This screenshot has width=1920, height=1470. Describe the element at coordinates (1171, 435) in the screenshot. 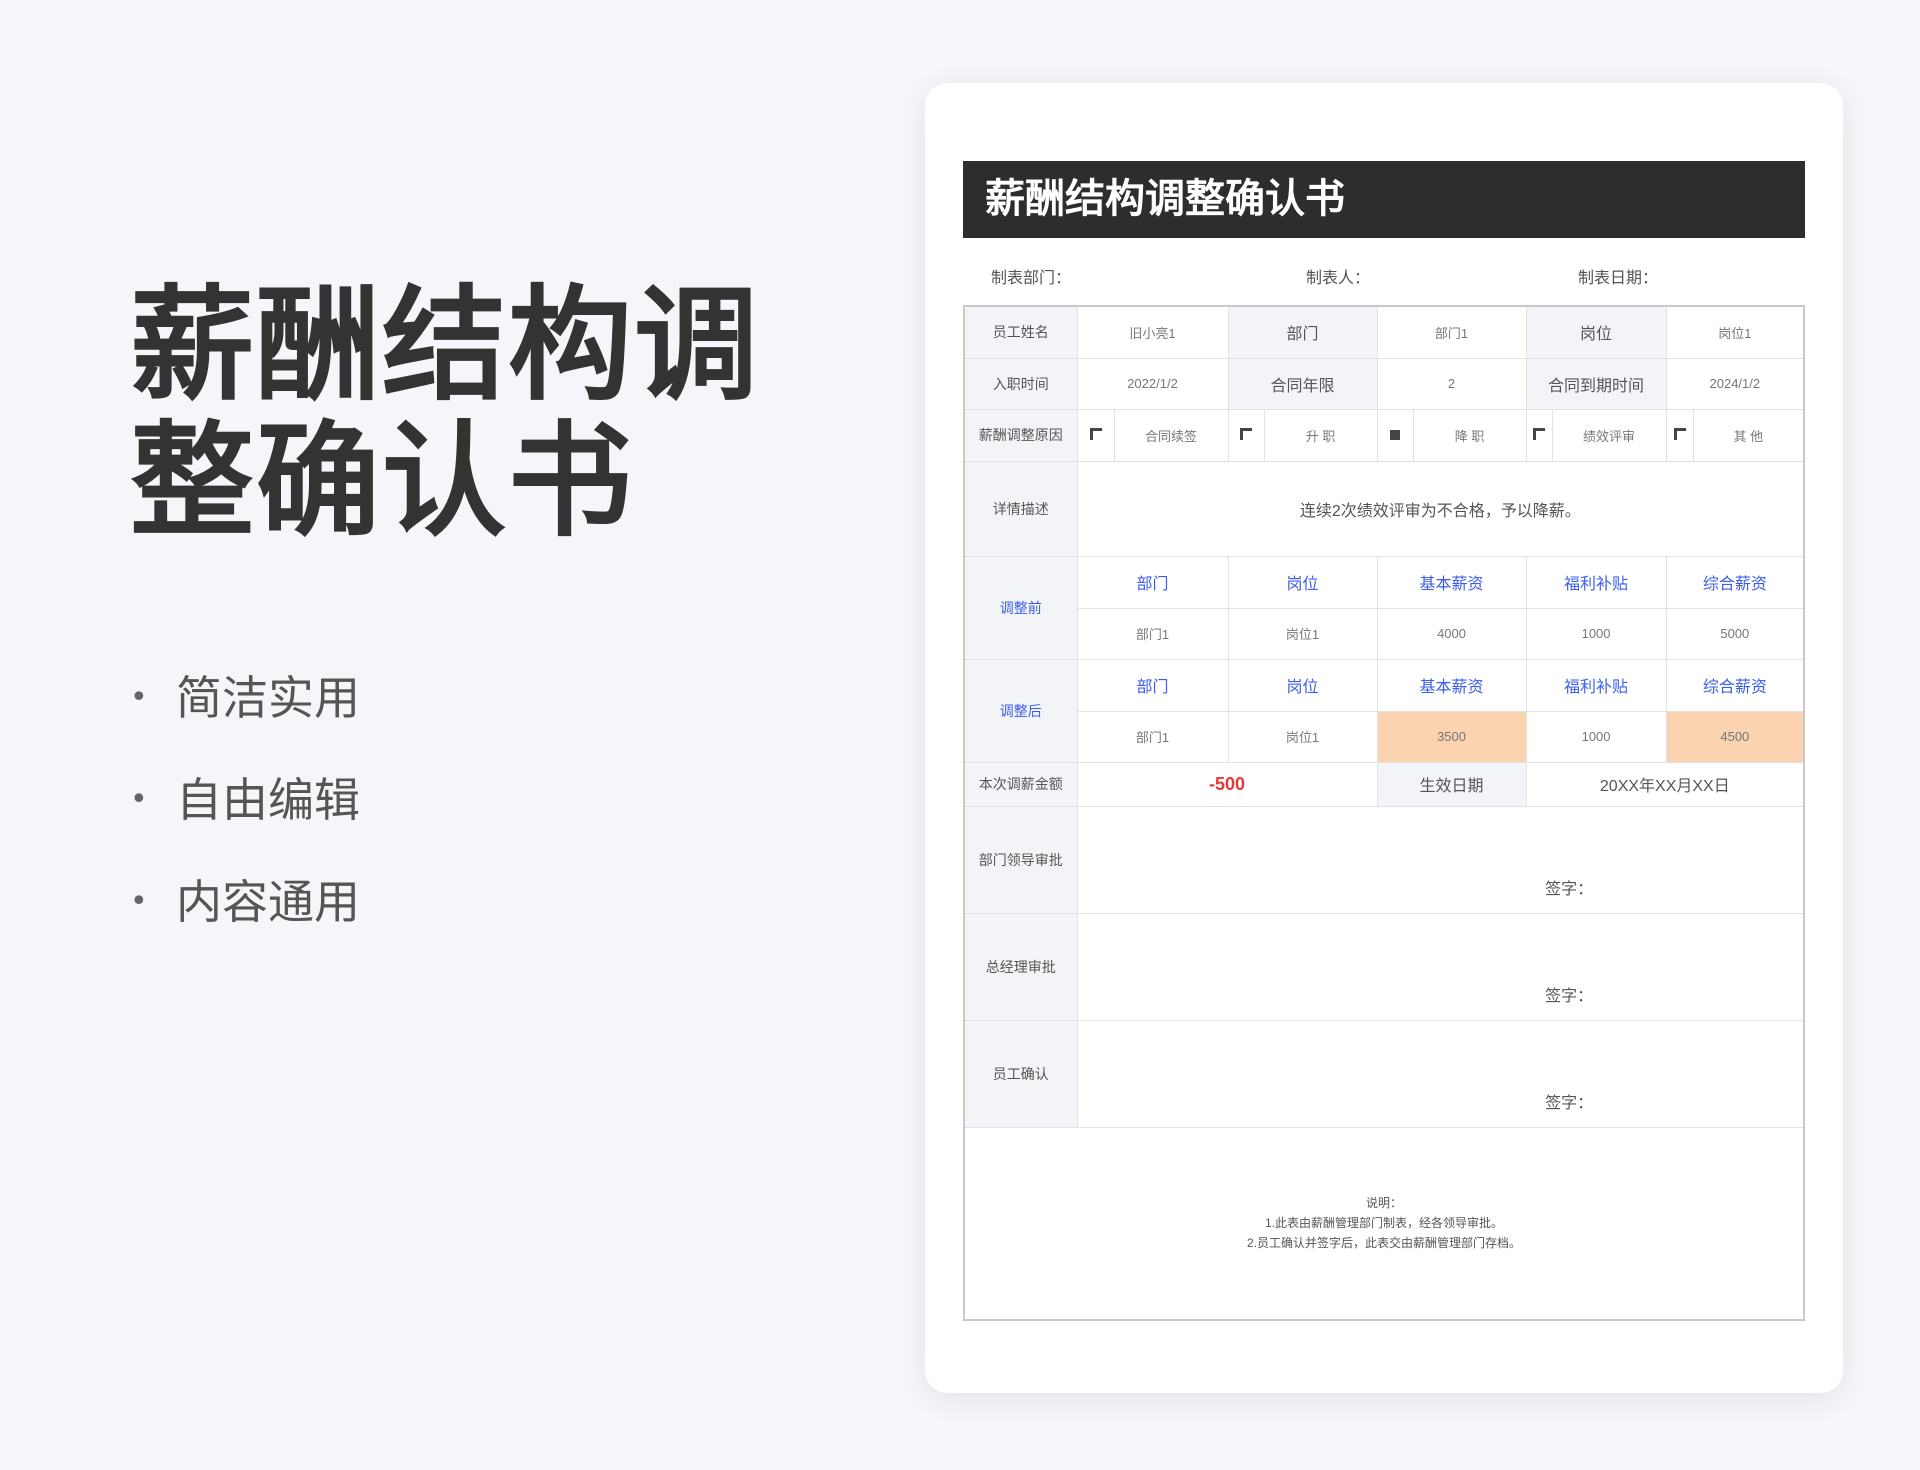

I see `reason-option: 合同续签` at that location.